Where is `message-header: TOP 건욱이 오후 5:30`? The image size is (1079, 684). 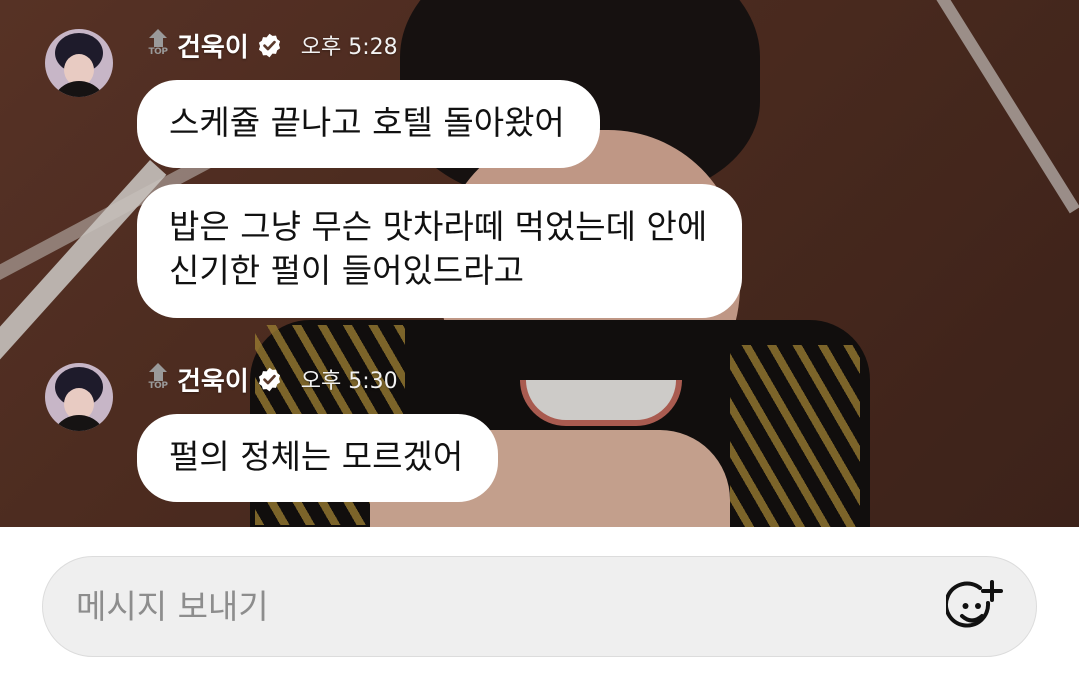 message-header: TOP 건욱이 오후 5:30 is located at coordinates (271, 379).